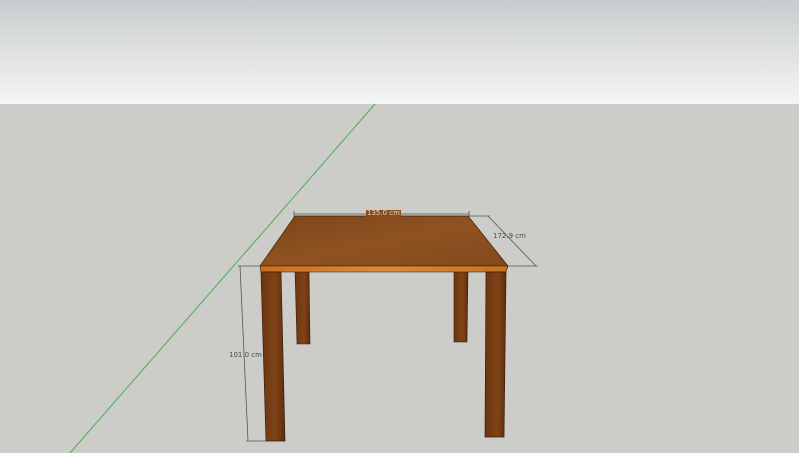 Image resolution: width=799 pixels, height=453 pixels. Describe the element at coordinates (509, 236) in the screenshot. I see `depth-dimension-label: 172.9 cm` at that location.